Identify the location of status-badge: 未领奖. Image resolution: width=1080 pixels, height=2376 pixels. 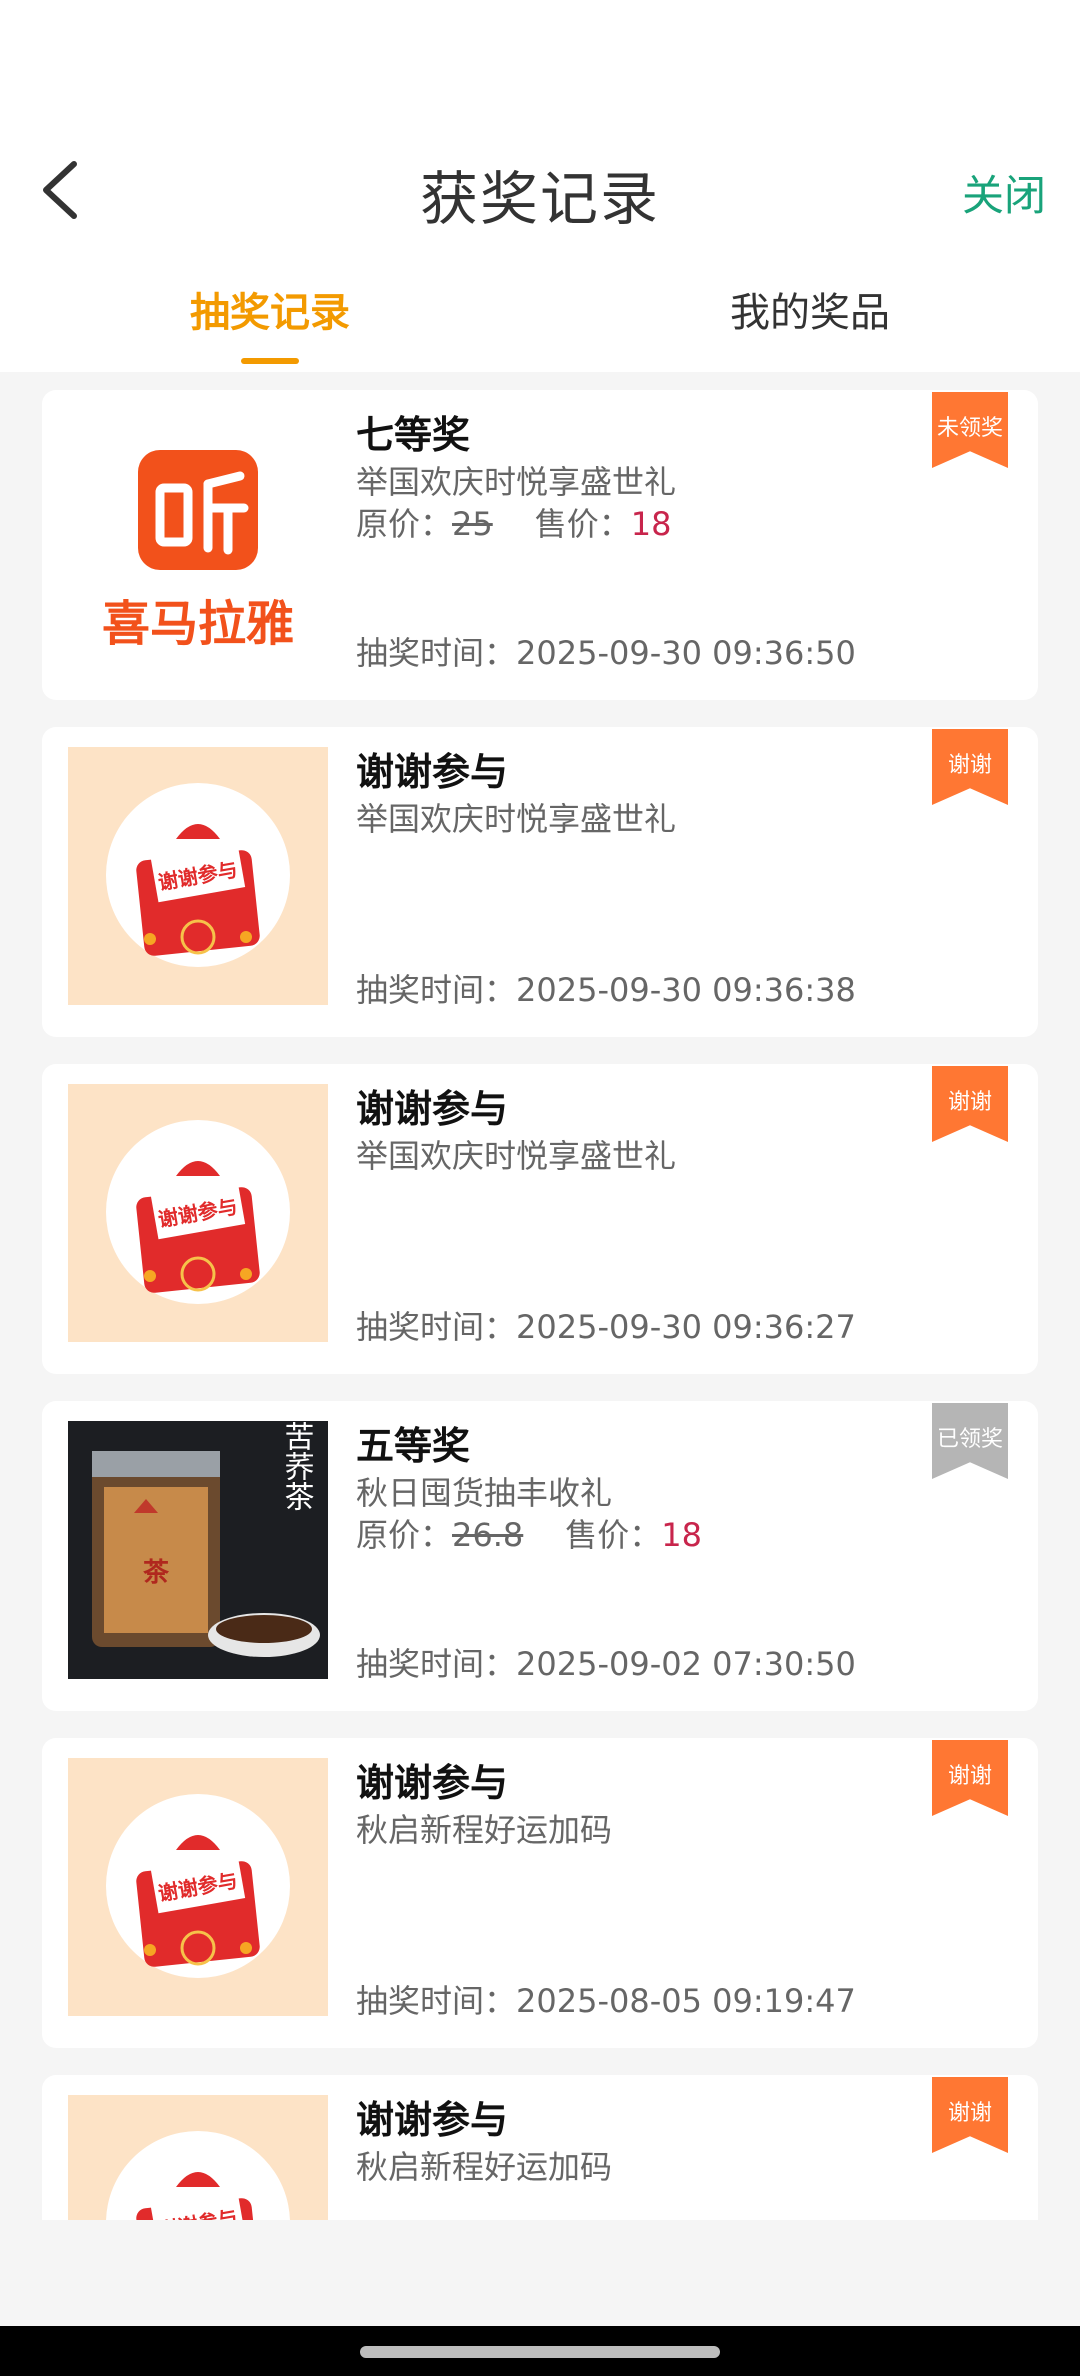
(970, 430).